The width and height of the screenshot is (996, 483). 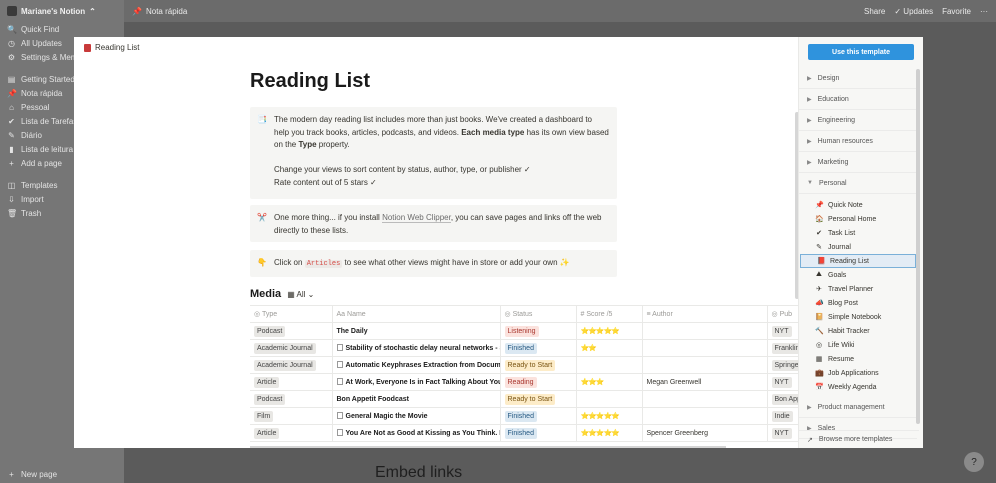 I want to click on template-item-travel-planner: ✈ Travel Planner, so click(x=858, y=289).